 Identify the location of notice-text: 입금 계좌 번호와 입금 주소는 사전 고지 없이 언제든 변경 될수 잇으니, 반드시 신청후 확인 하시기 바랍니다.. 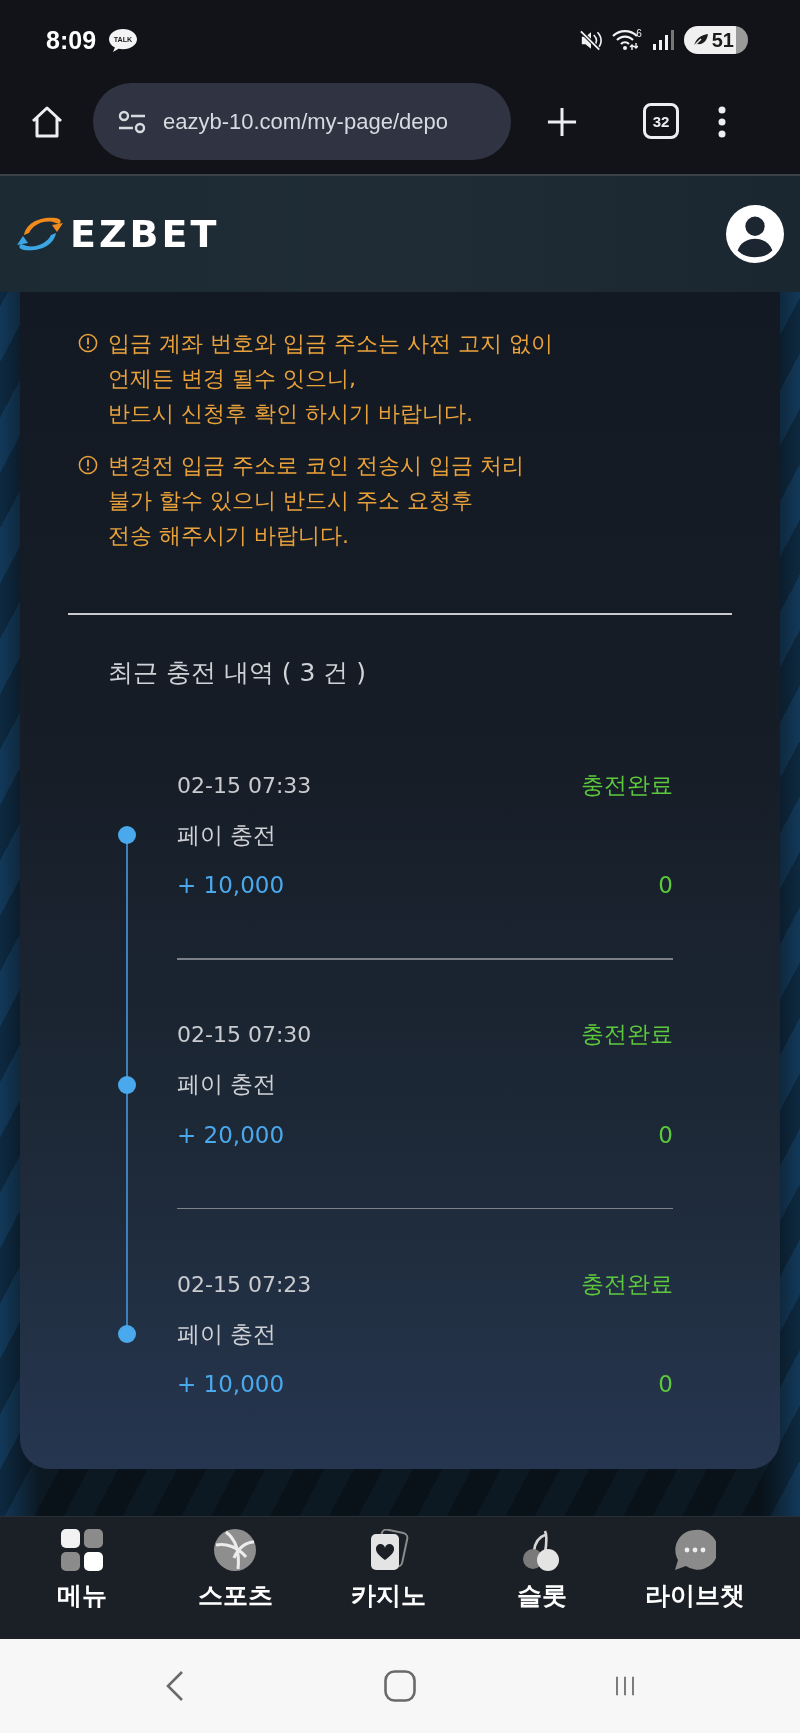
(330, 379).